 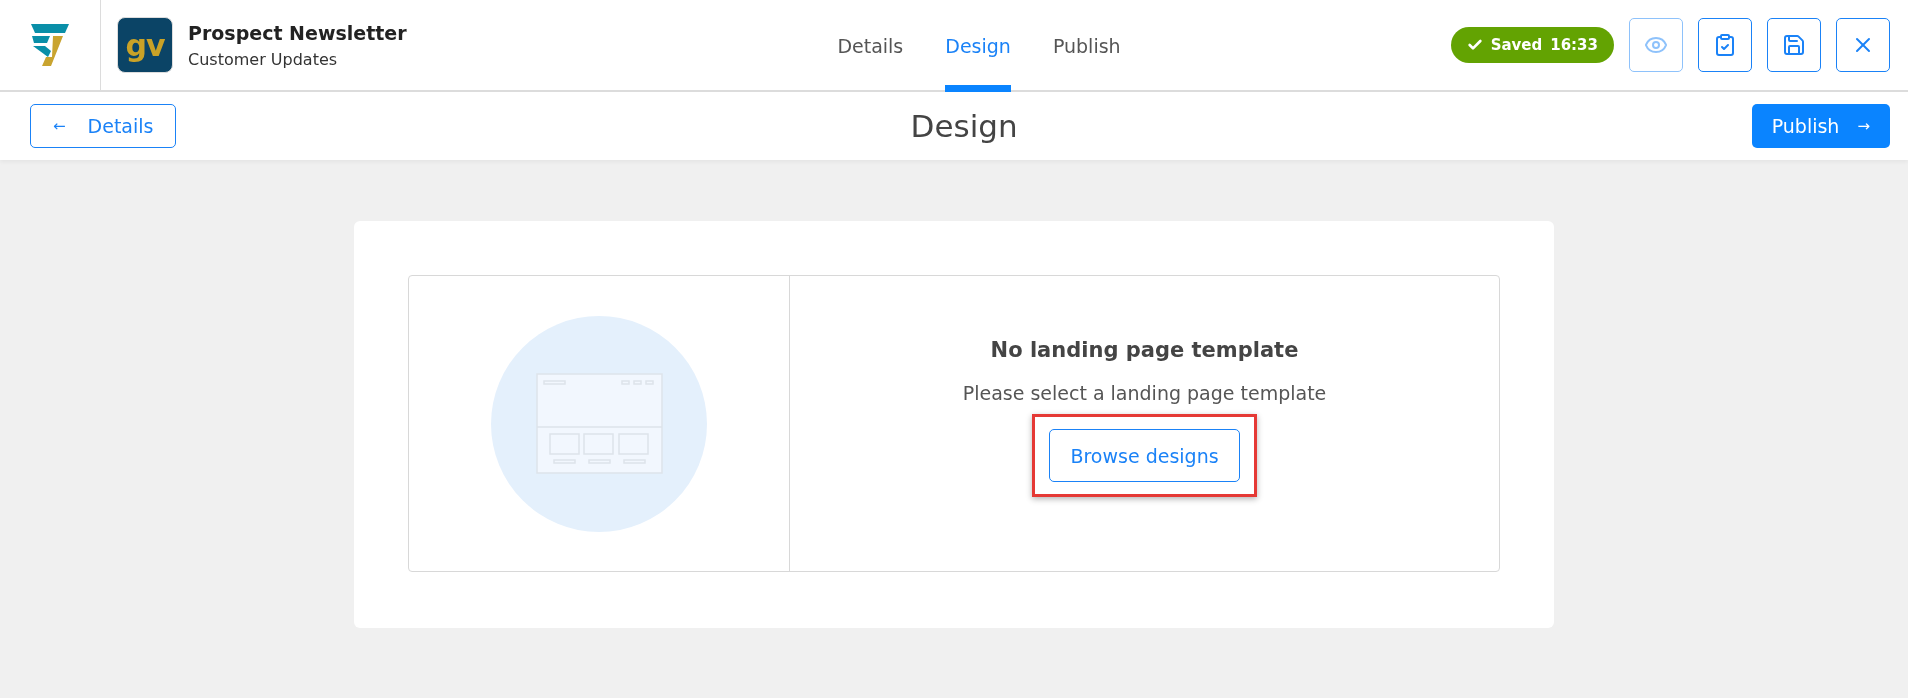 I want to click on checklist-button, so click(x=1725, y=45).